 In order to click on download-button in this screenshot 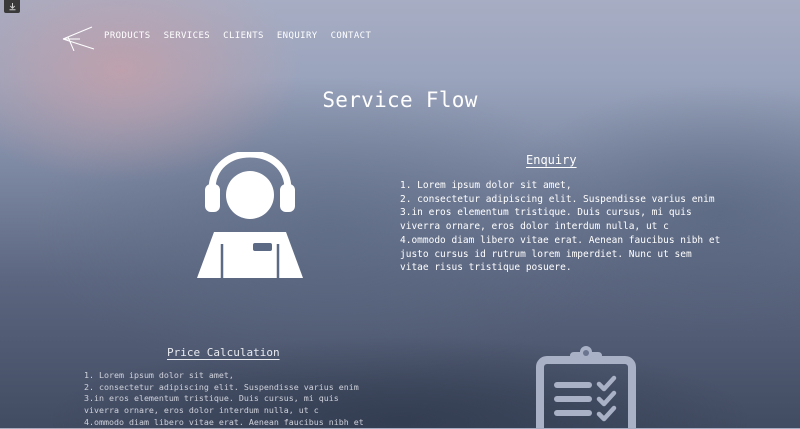, I will do `click(12, 6)`.